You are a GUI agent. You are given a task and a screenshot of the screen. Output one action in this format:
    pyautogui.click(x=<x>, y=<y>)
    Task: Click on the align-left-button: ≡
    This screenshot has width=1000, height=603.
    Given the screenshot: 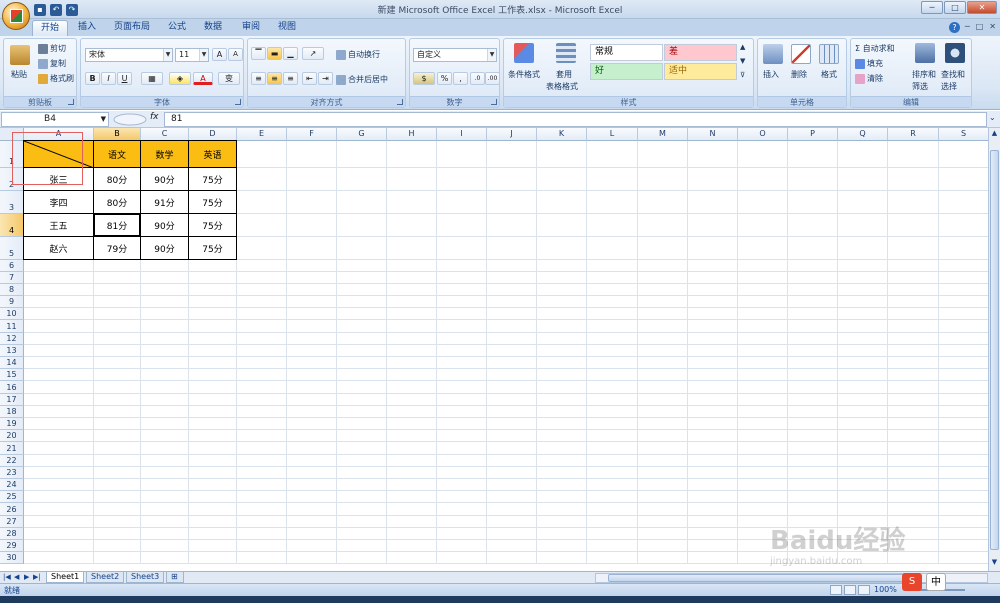 What is the action you would take?
    pyautogui.click(x=258, y=78)
    